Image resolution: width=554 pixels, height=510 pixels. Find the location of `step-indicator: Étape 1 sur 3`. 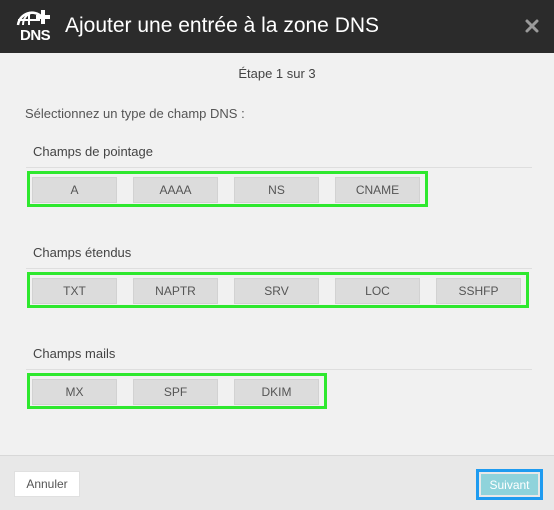

step-indicator: Étape 1 sur 3 is located at coordinates (277, 73).